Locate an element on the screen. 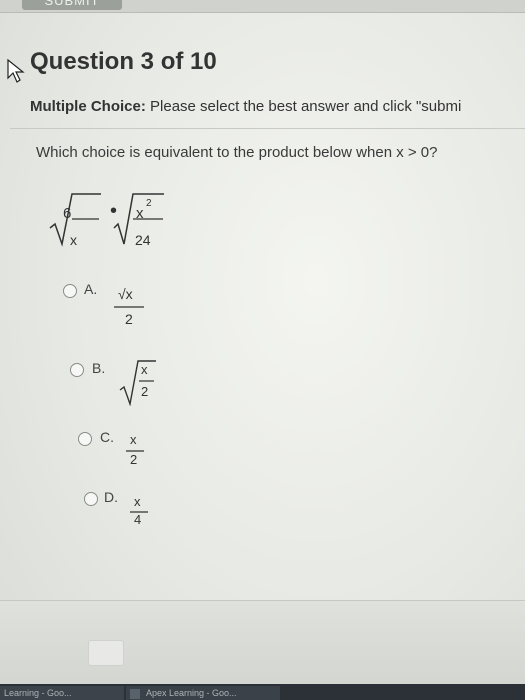  option-a-fraction-bar is located at coordinates (129, 307).